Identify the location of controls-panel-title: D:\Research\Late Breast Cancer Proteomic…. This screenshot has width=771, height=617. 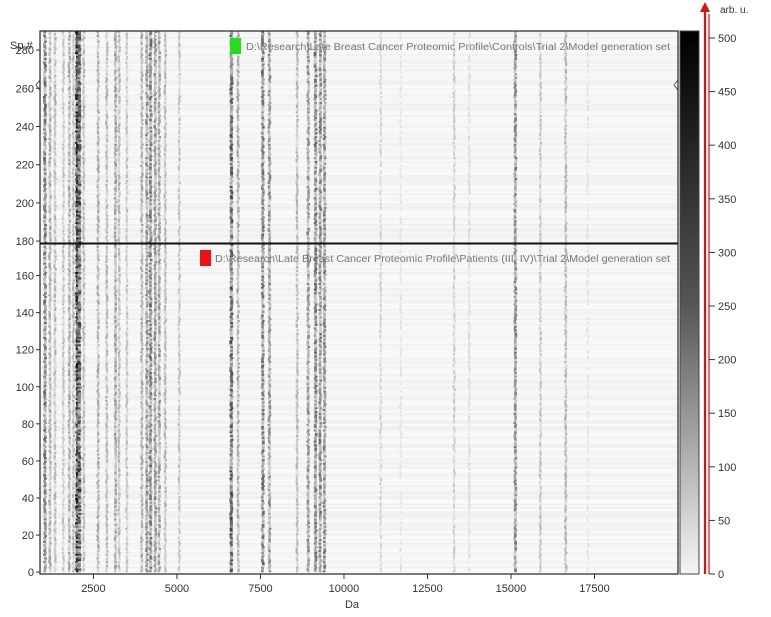
(458, 47).